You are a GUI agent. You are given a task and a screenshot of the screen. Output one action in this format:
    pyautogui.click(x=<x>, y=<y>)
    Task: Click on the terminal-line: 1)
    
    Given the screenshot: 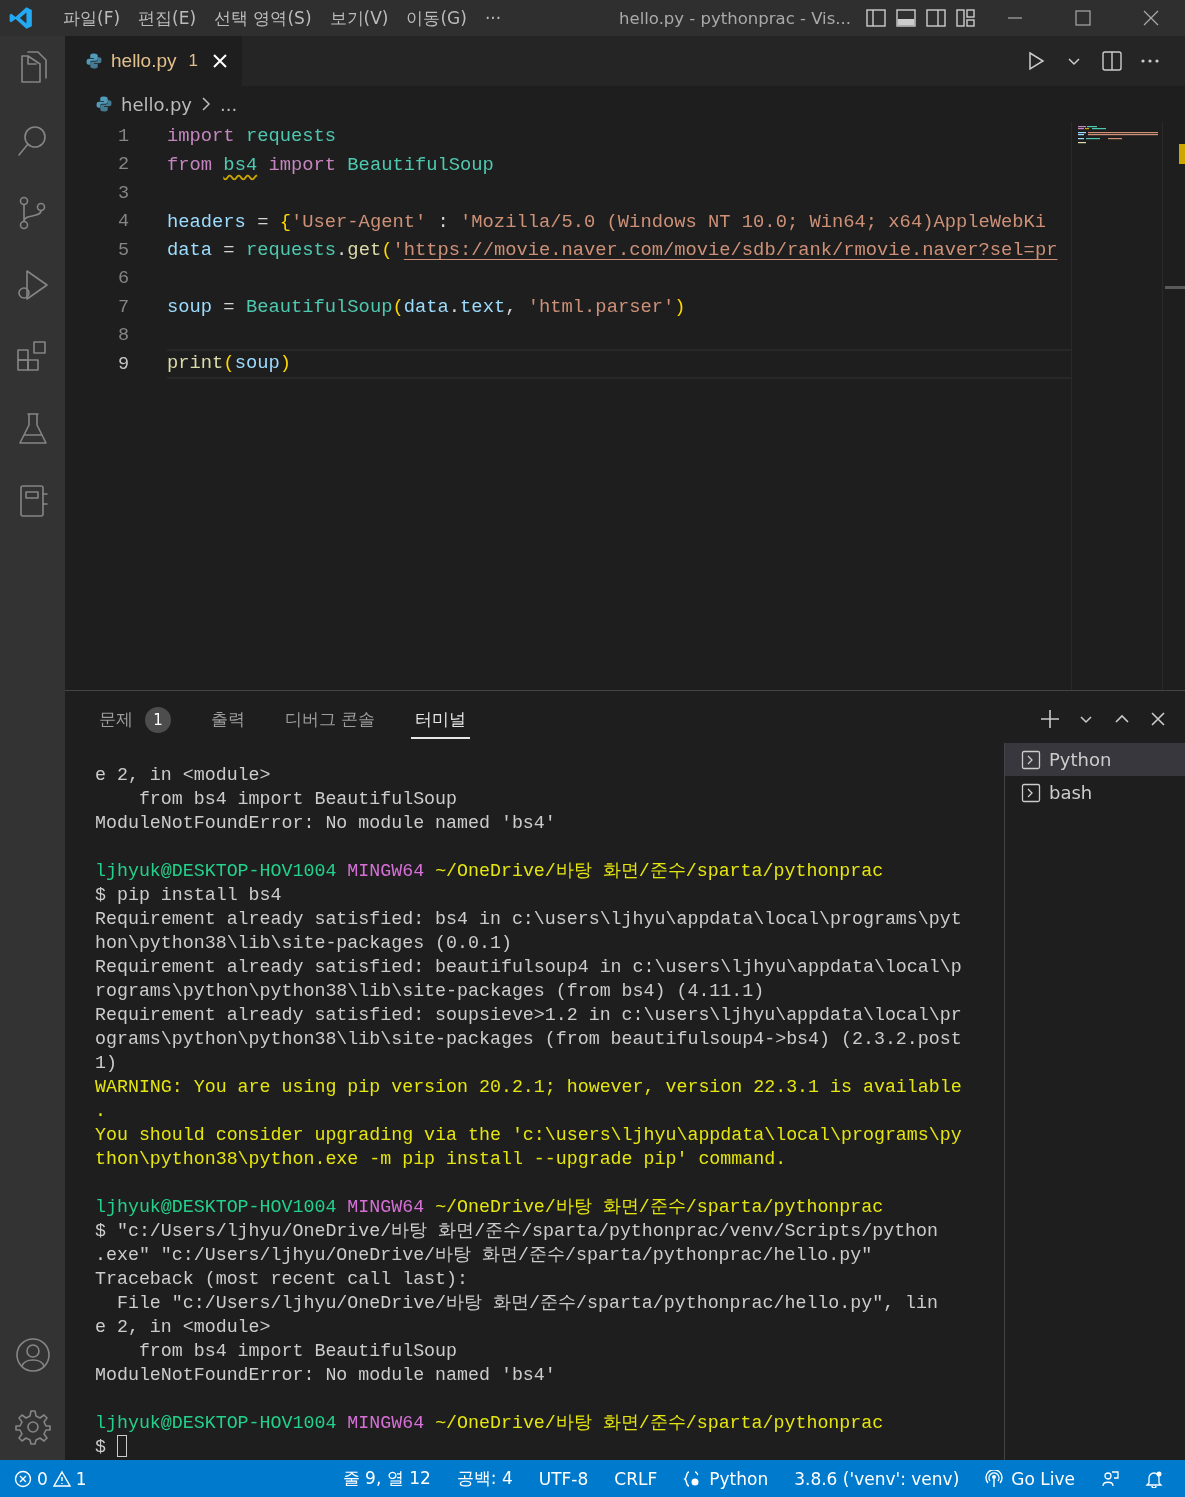 What is the action you would take?
    pyautogui.click(x=106, y=1063)
    